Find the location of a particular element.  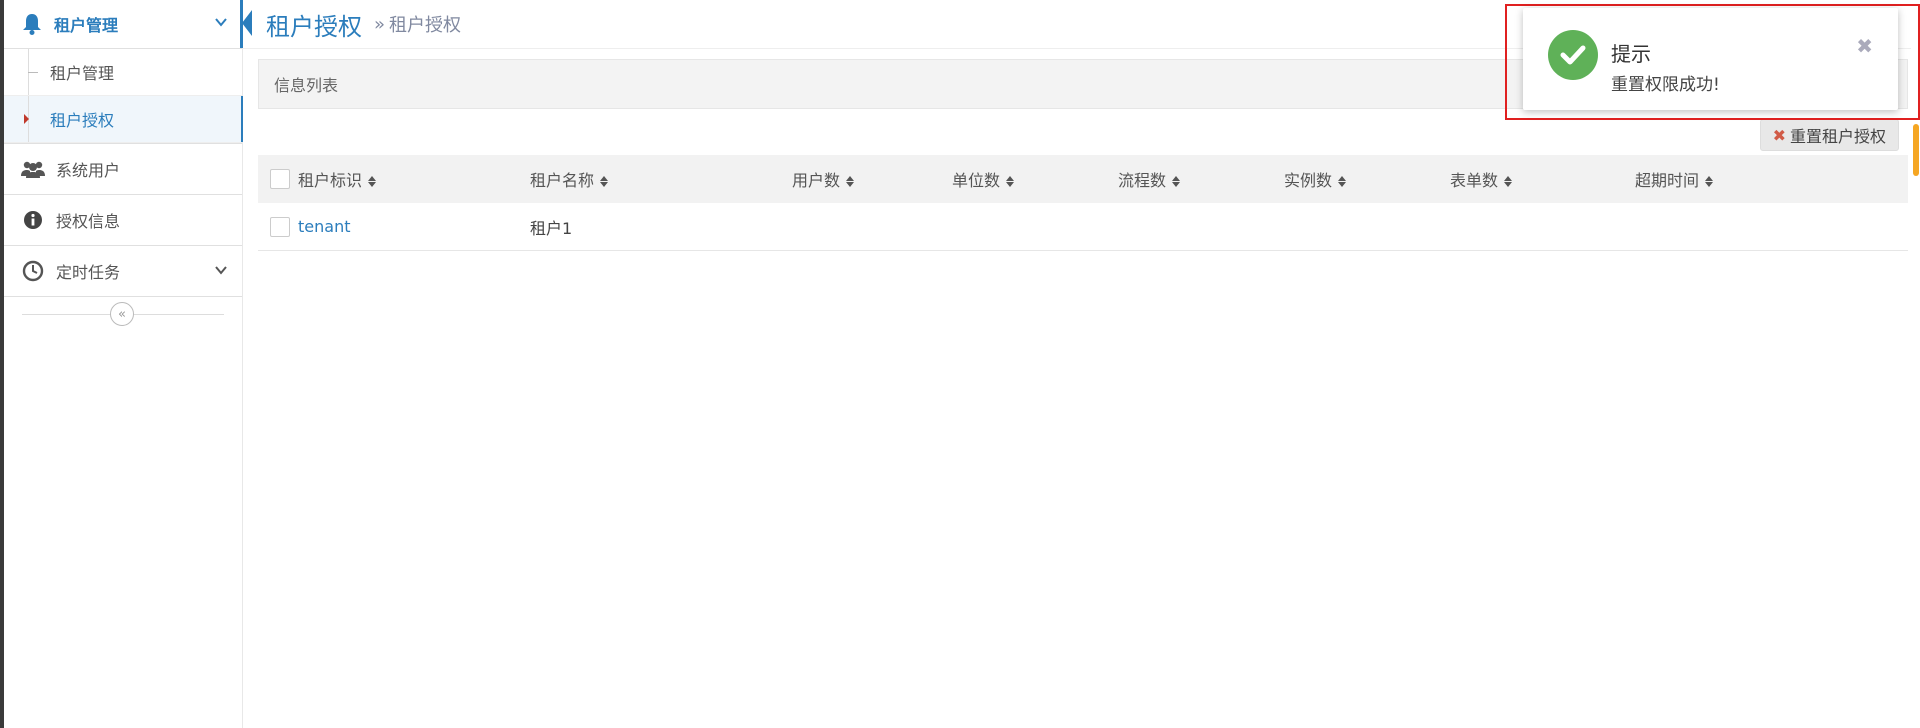

column-label: 用户数 is located at coordinates (816, 180).